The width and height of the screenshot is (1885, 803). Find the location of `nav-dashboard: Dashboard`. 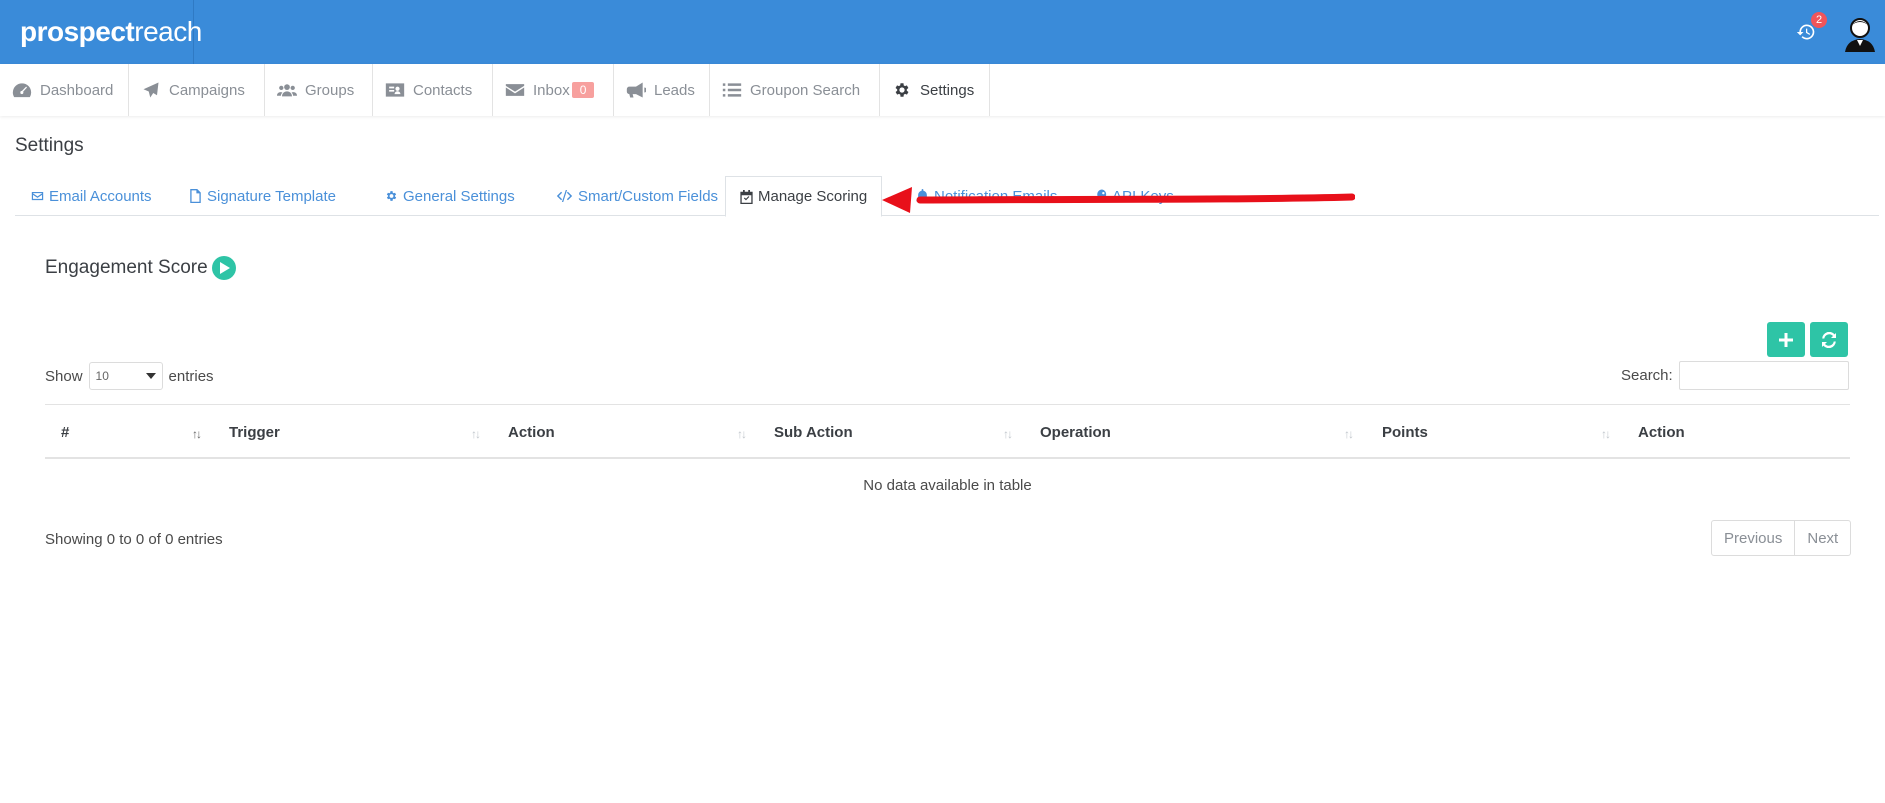

nav-dashboard: Dashboard is located at coordinates (64, 90).